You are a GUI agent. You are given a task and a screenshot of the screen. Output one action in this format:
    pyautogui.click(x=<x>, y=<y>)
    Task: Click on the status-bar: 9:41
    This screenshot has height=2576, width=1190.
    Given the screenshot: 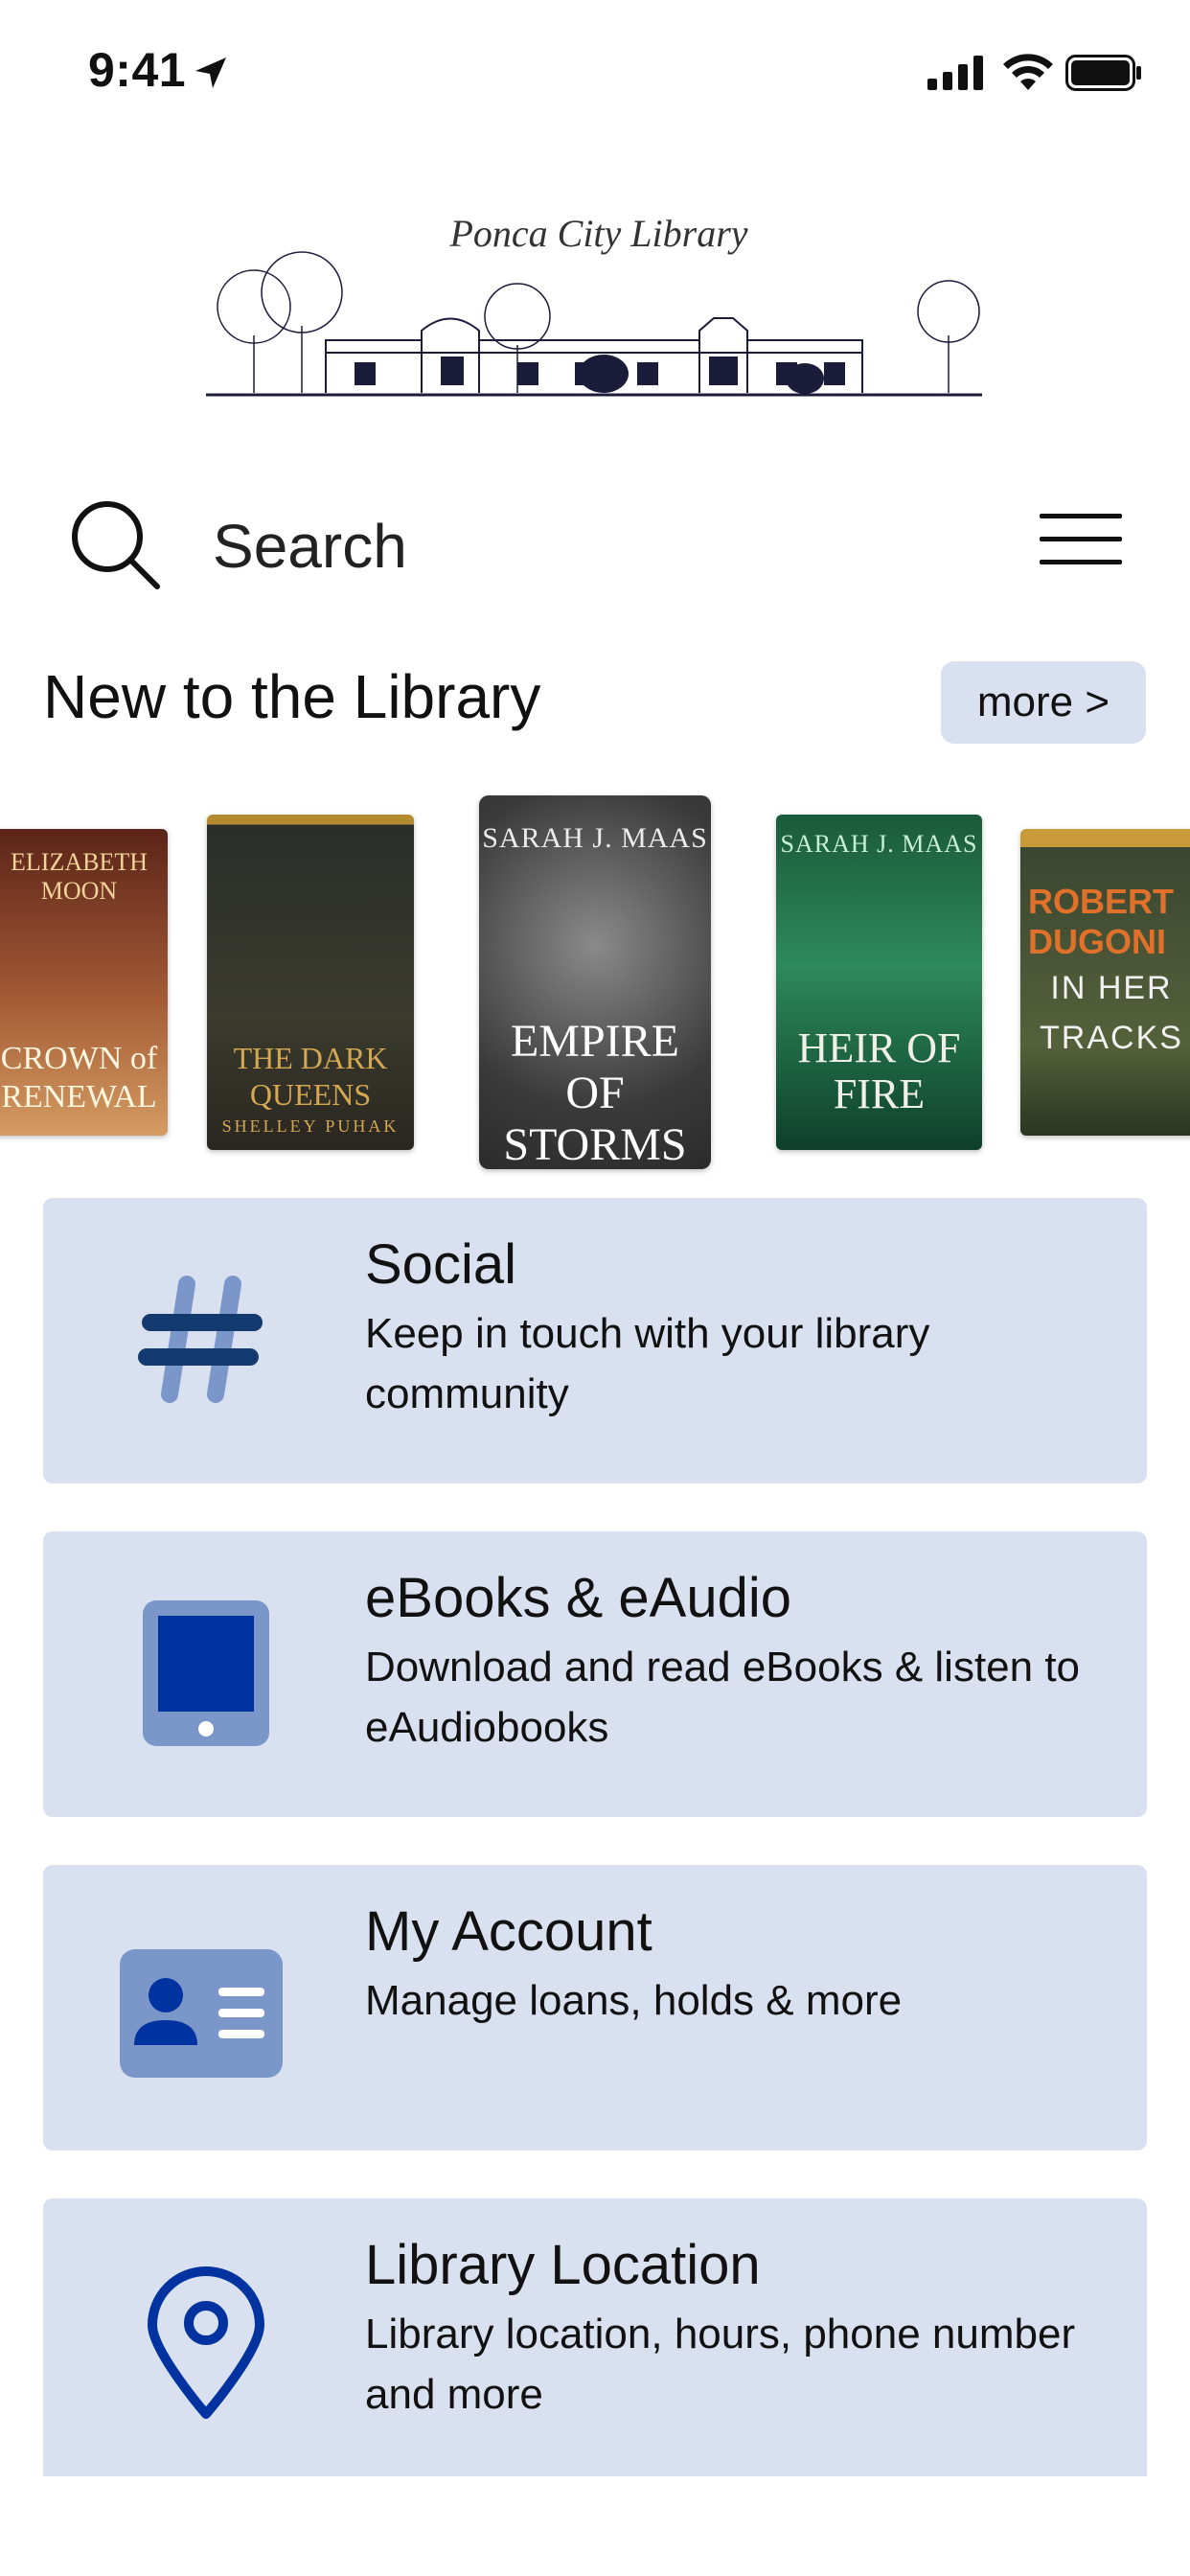 What is the action you would take?
    pyautogui.click(x=595, y=72)
    